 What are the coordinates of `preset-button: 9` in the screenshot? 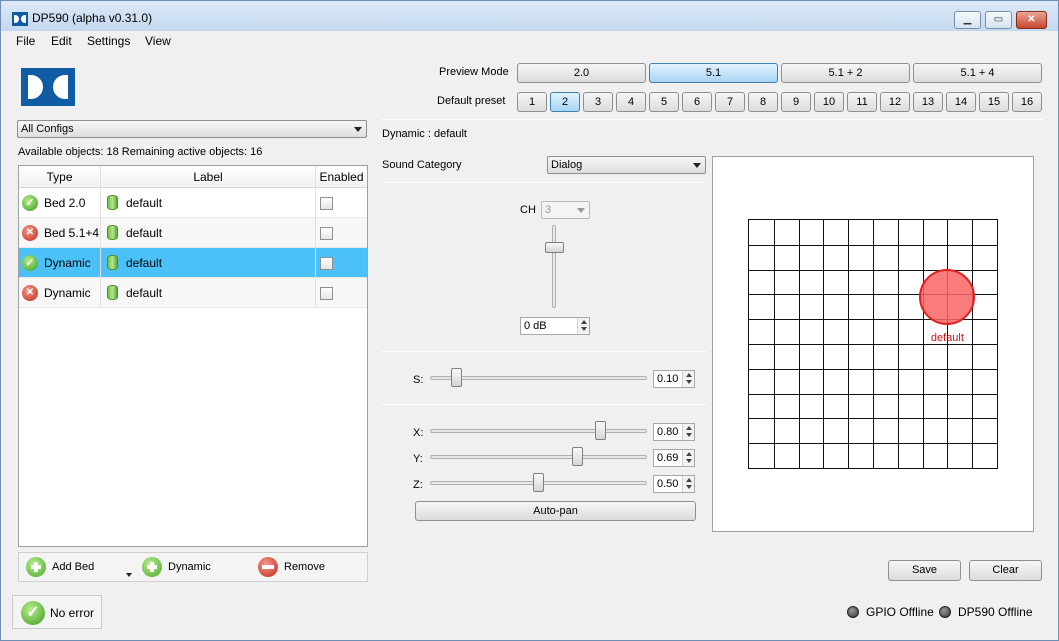 It's located at (796, 102).